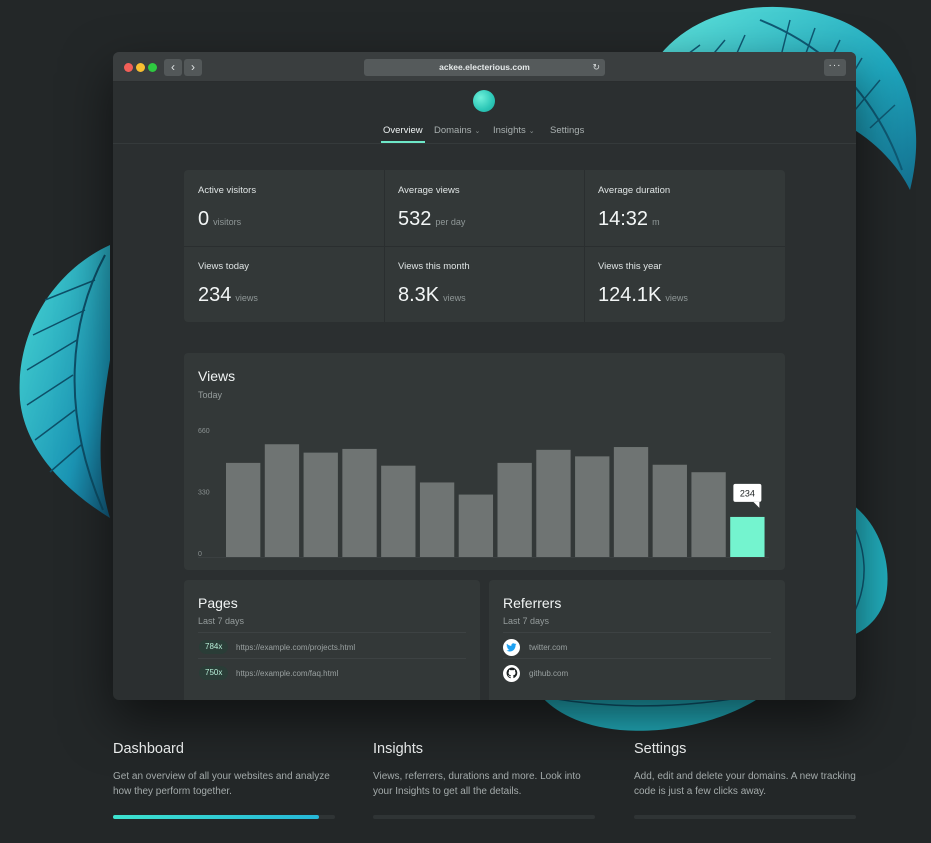  Describe the element at coordinates (835, 67) in the screenshot. I see `more-options-button: ···` at that location.